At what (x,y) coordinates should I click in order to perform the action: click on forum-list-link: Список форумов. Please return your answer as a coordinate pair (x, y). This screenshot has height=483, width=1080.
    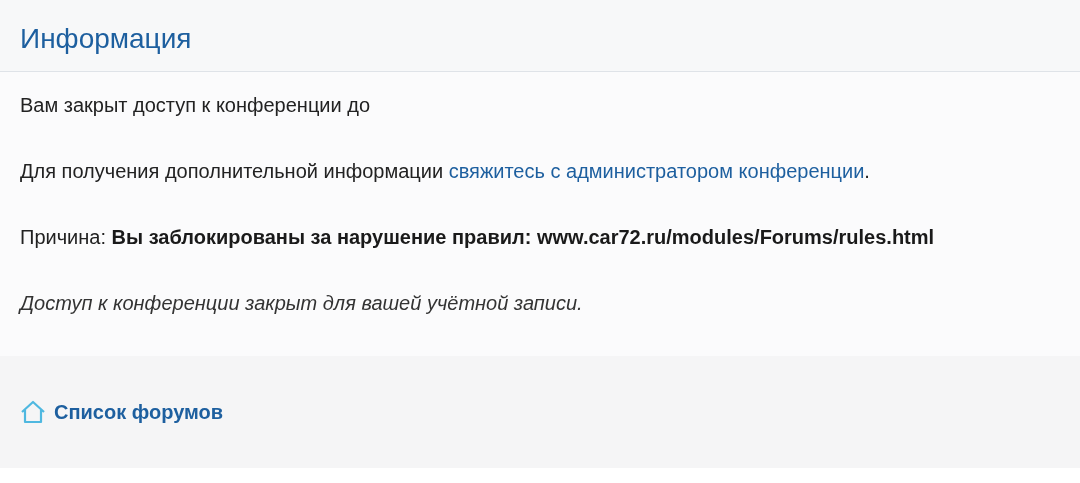
    Looking at the image, I should click on (122, 412).